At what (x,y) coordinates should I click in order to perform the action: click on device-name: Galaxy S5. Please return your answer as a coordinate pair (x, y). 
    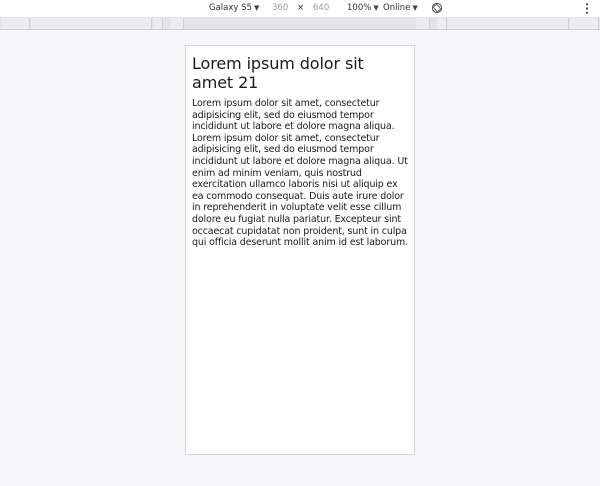
    Looking at the image, I should click on (230, 8).